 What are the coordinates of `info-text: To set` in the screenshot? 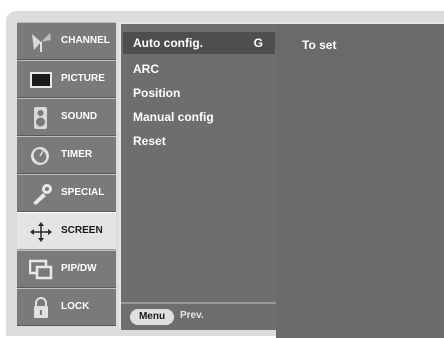 It's located at (319, 45).